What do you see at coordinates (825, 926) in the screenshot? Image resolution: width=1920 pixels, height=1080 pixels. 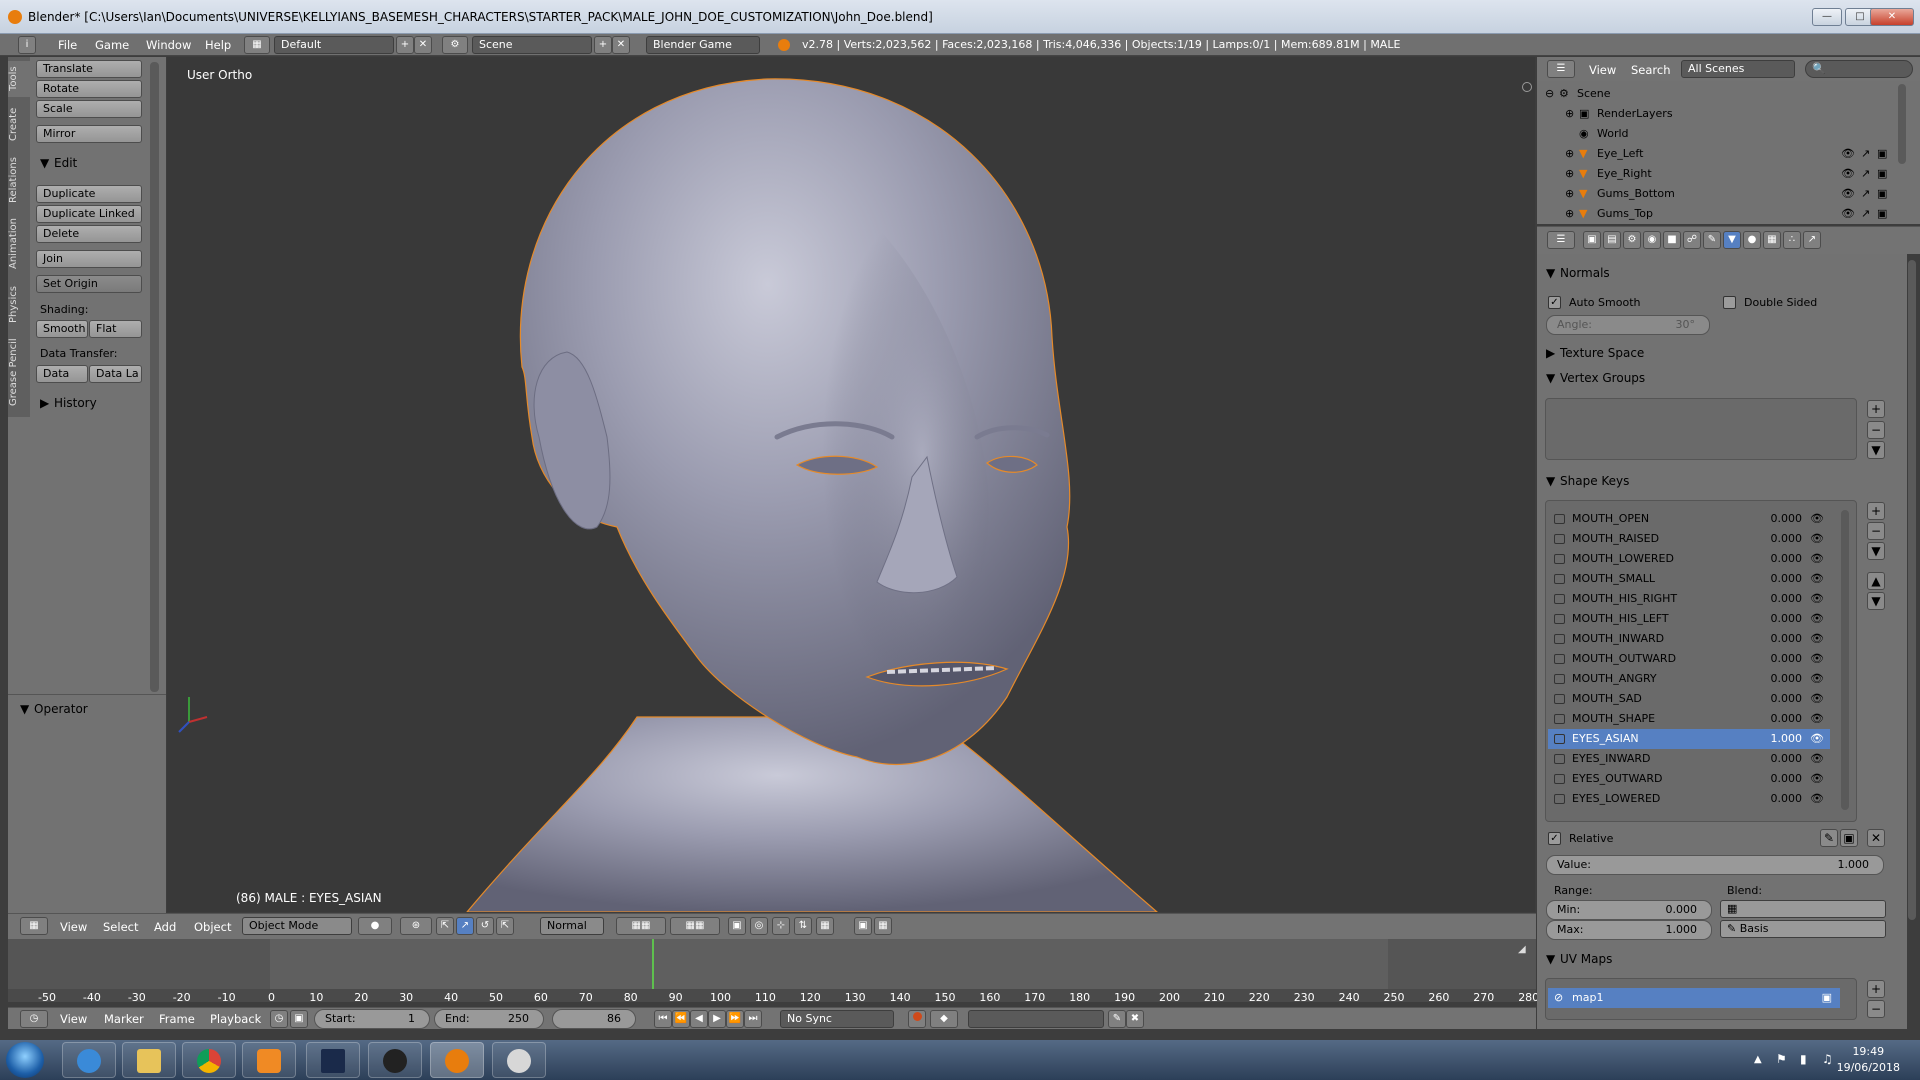 I see `snap-target-icon: ▦` at bounding box center [825, 926].